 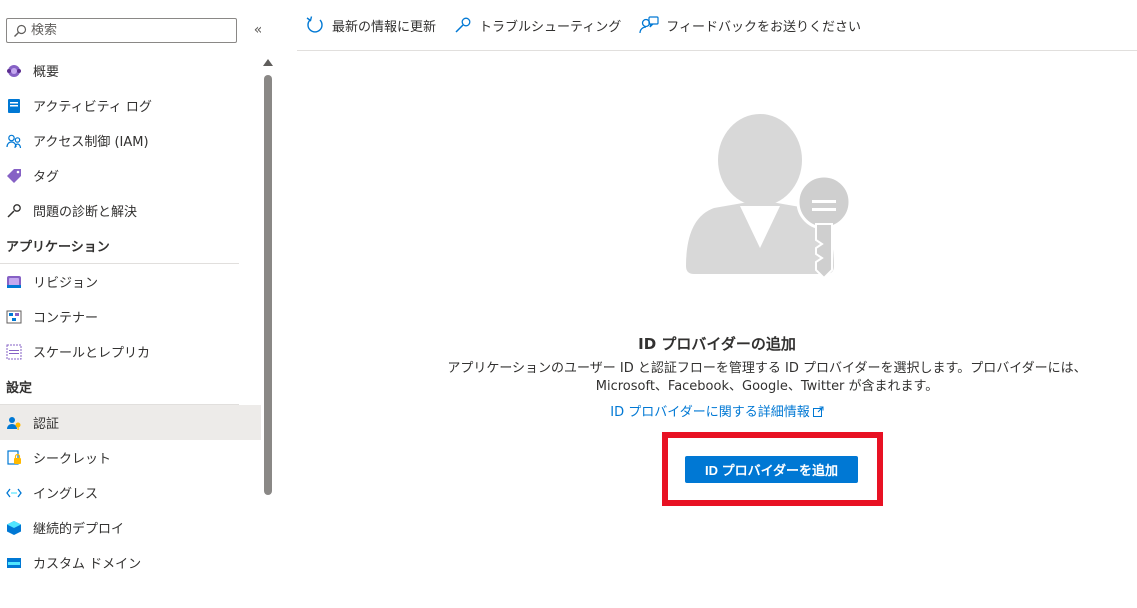 What do you see at coordinates (14, 282) in the screenshot?
I see `revision-icon` at bounding box center [14, 282].